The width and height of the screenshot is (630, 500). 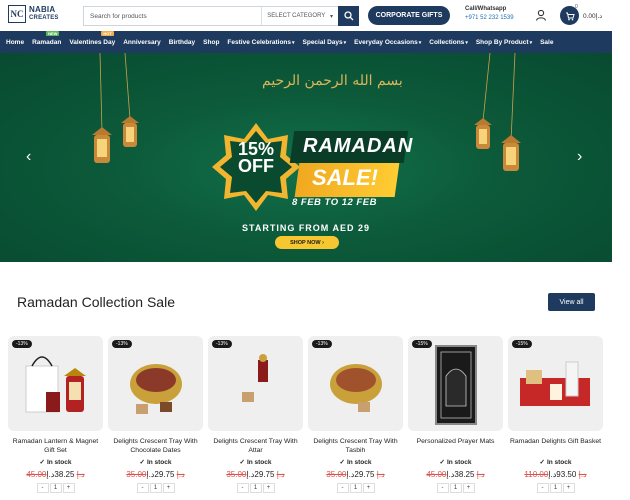 I want to click on lantern-decoration-right, so click(x=488, y=112).